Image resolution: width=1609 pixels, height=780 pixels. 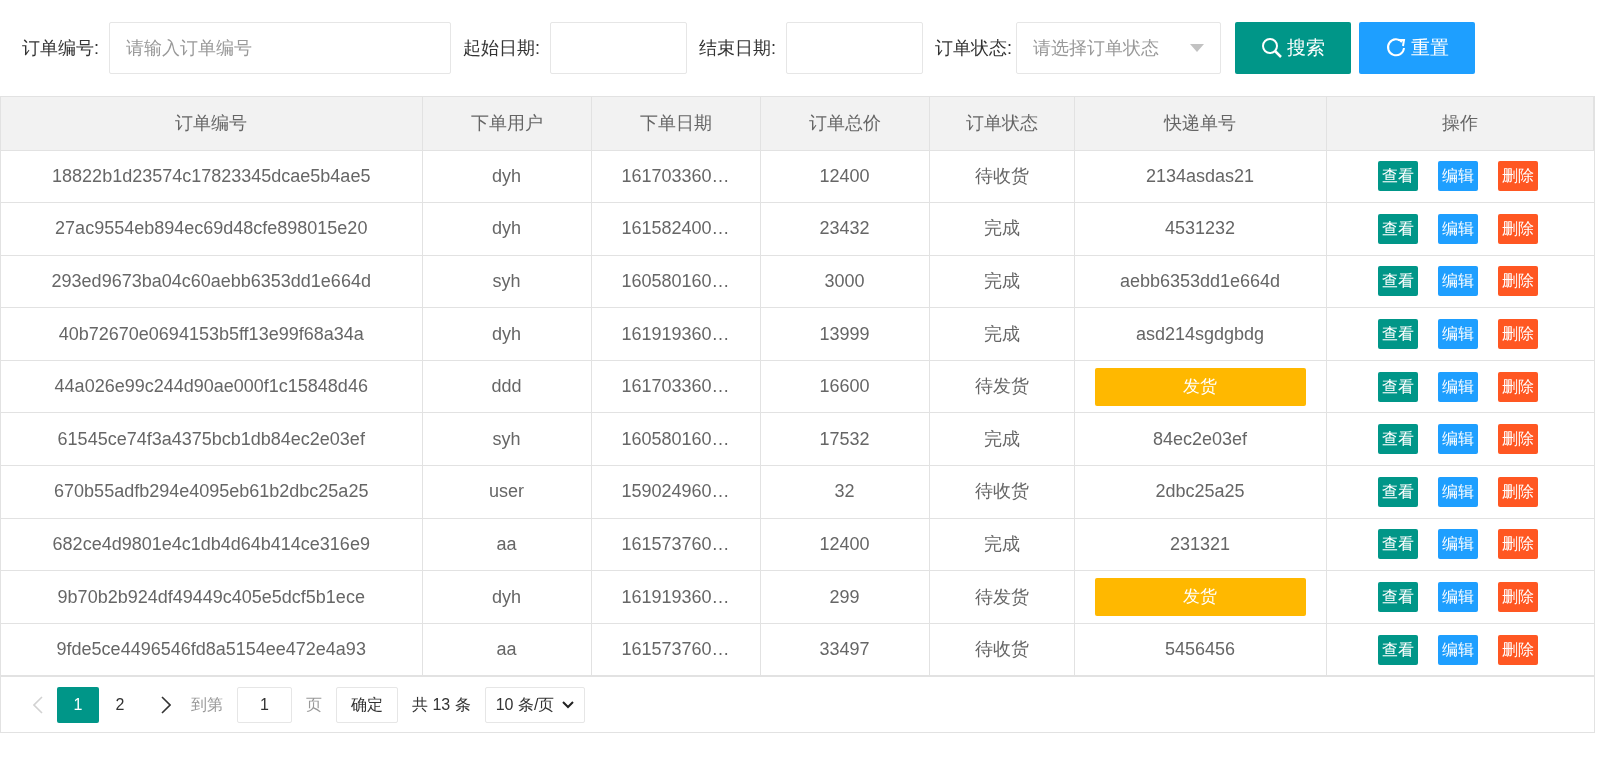 I want to click on reset-button: 重置, so click(x=1417, y=48).